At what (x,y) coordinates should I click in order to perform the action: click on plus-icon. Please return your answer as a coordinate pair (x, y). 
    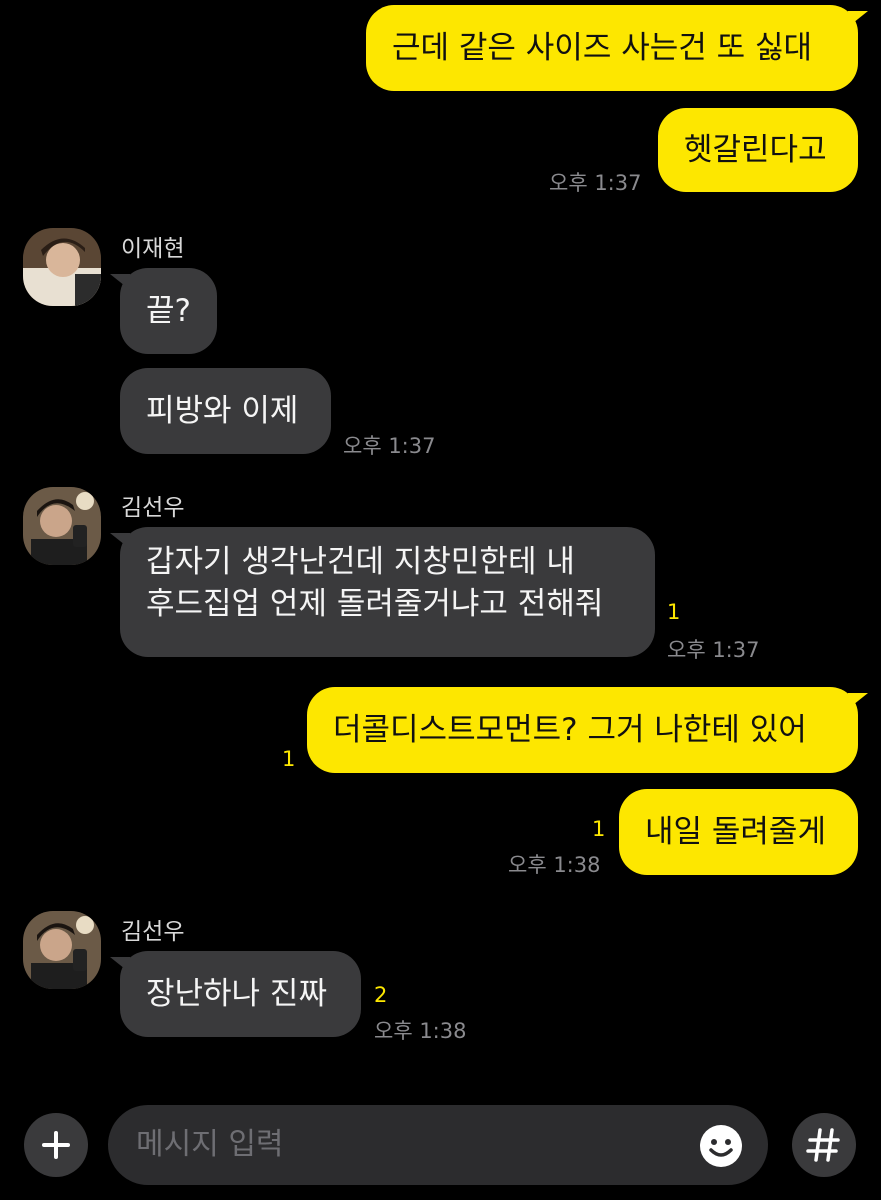
    Looking at the image, I should click on (56, 1145).